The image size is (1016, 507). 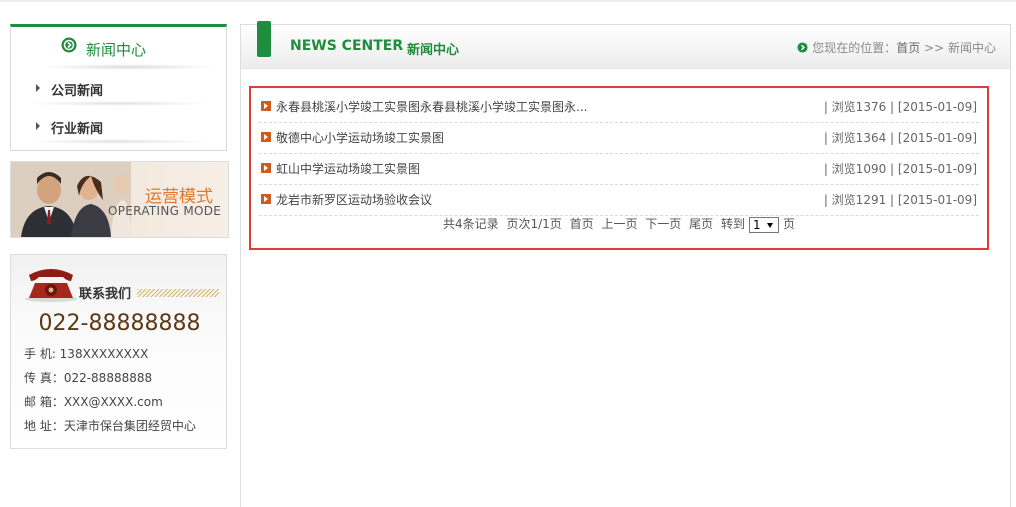 What do you see at coordinates (88, 378) in the screenshot?
I see `contact-fax: 传 真：022-88888888` at bounding box center [88, 378].